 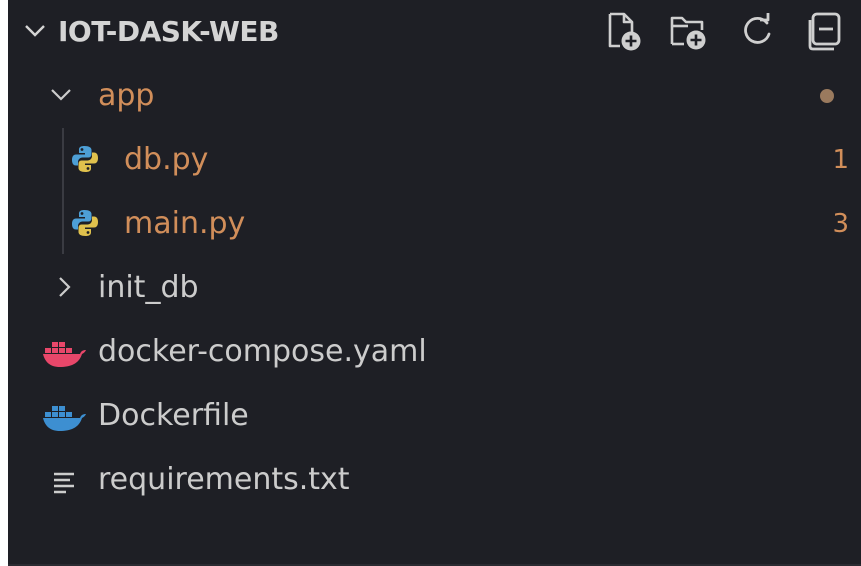 What do you see at coordinates (434, 224) in the screenshot?
I see `tree-file-main: main.py 3` at bounding box center [434, 224].